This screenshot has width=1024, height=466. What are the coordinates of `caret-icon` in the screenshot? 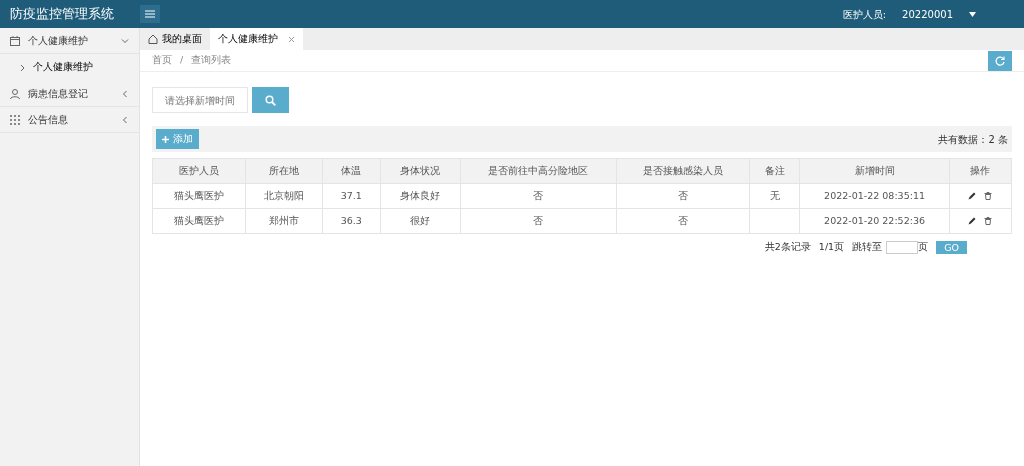 It's located at (972, 14).